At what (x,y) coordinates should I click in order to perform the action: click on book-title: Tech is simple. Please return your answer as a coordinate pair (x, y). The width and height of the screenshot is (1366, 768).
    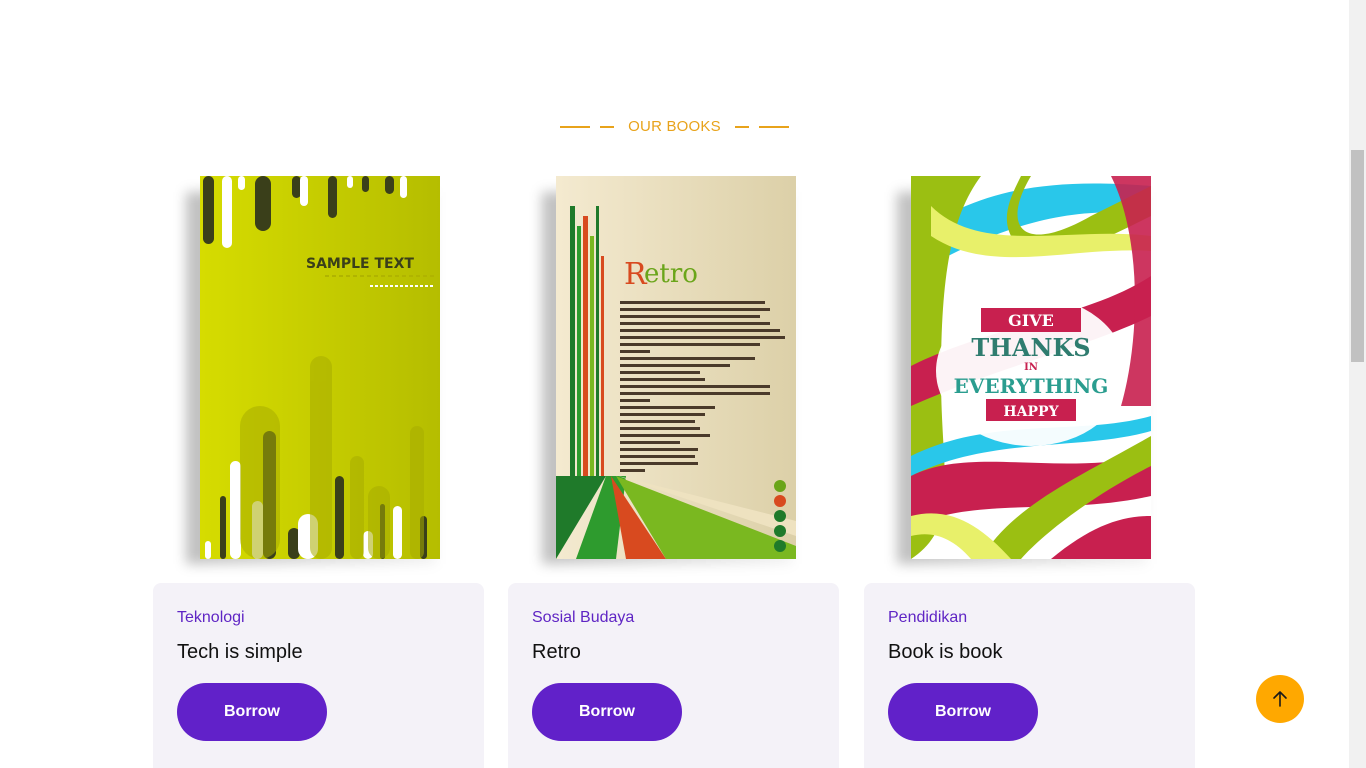
    Looking at the image, I should click on (318, 652).